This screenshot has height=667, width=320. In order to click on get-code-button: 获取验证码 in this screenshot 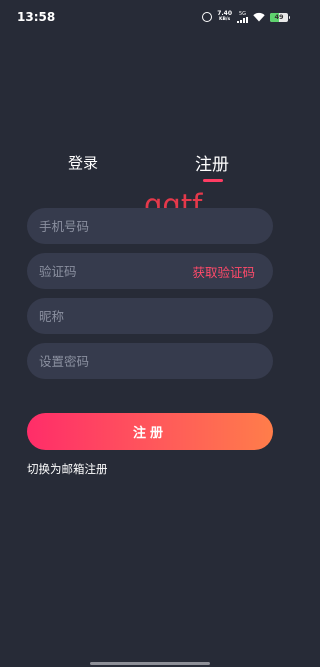, I will do `click(223, 271)`.